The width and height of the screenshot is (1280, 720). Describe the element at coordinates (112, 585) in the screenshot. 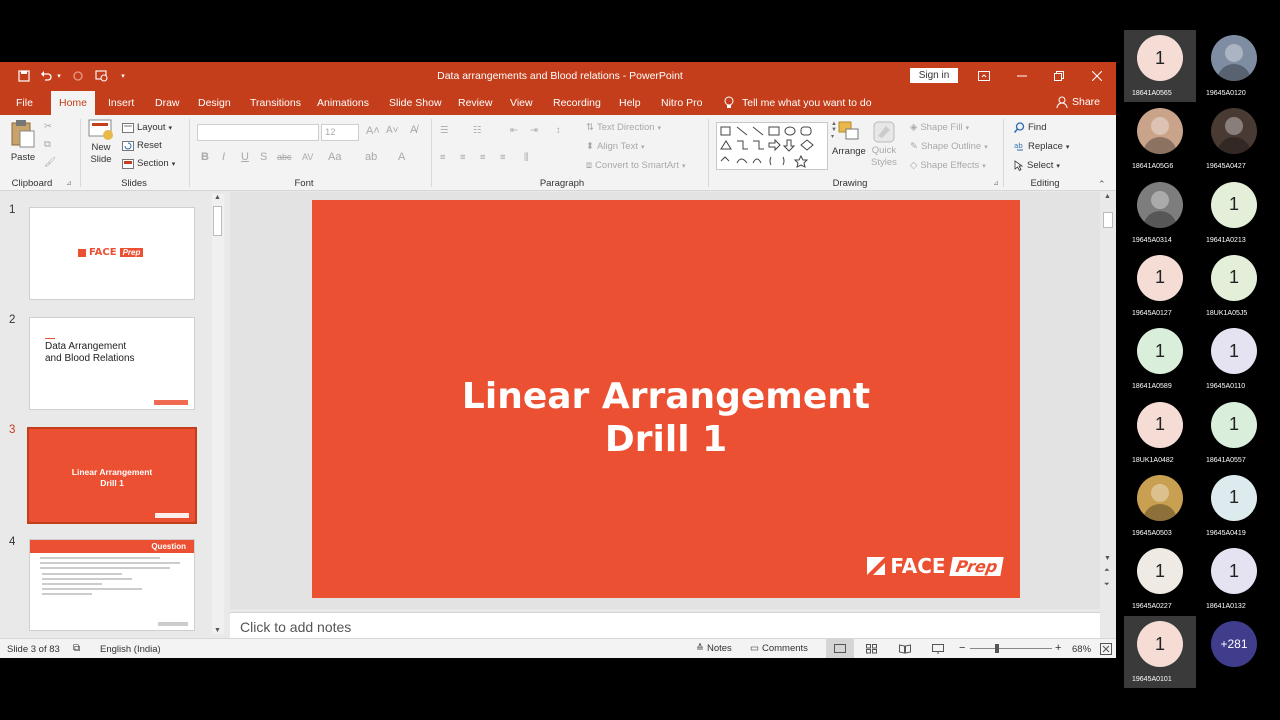

I see `slide-thumbnail-4: Question` at that location.